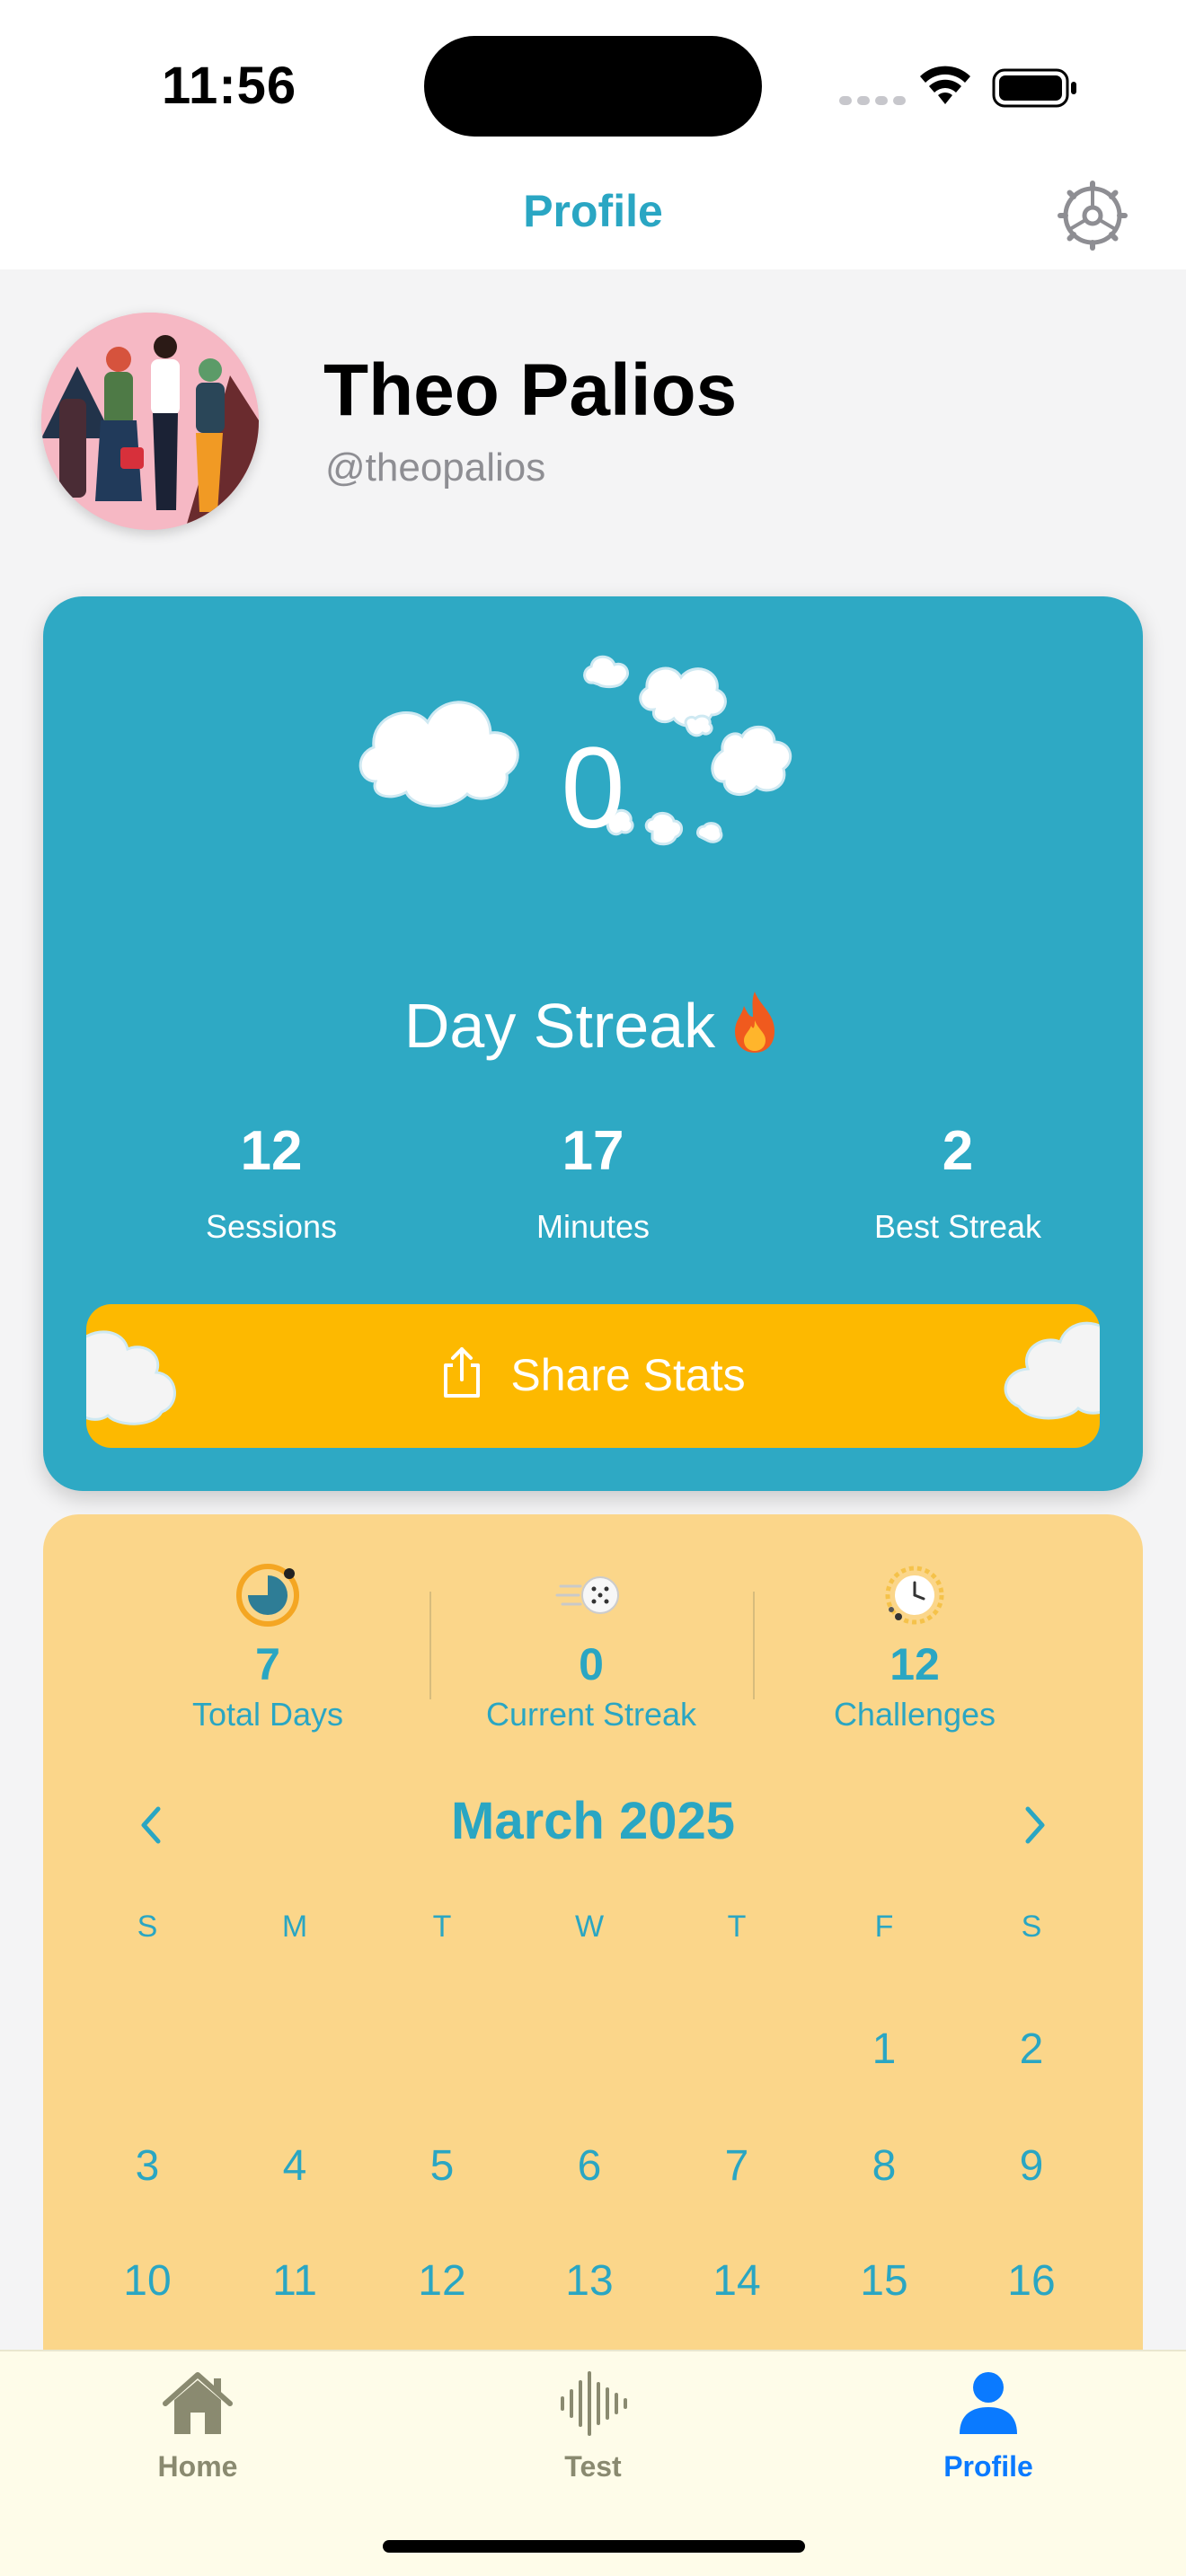 The width and height of the screenshot is (1186, 2576). Describe the element at coordinates (587, 1595) in the screenshot. I see `dice-icon` at that location.